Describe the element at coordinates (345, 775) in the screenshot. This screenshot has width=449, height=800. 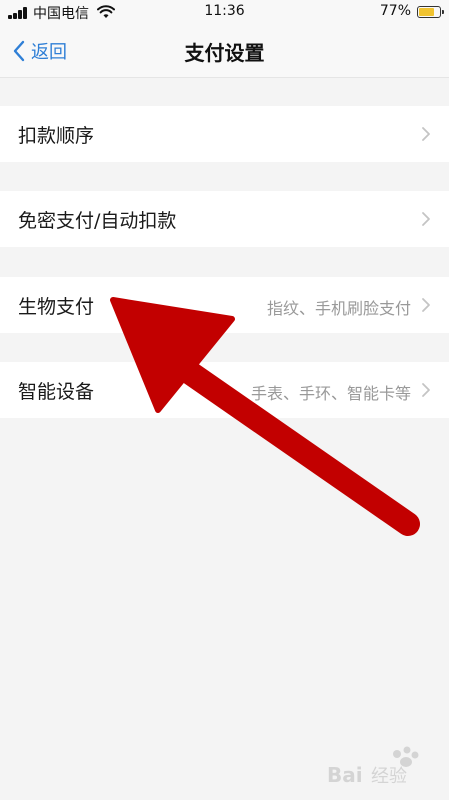
I see `svg-text: Bai` at that location.